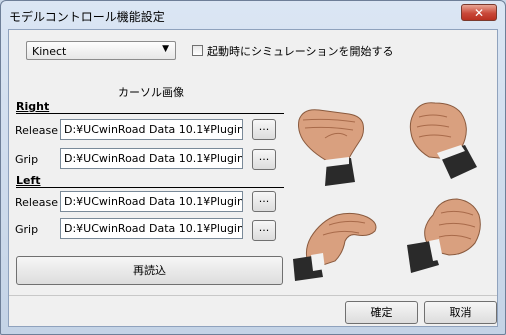 The height and width of the screenshot is (335, 506). What do you see at coordinates (36, 202) in the screenshot?
I see `left-release-label: Release` at bounding box center [36, 202].